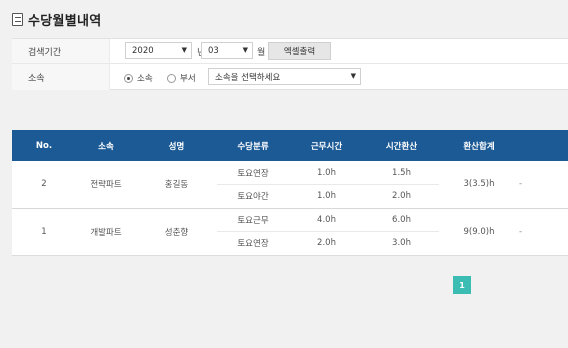 Image resolution: width=568 pixels, height=348 pixels. What do you see at coordinates (401, 243) in the screenshot?
I see `cell-converted: 3.0h` at bounding box center [401, 243].